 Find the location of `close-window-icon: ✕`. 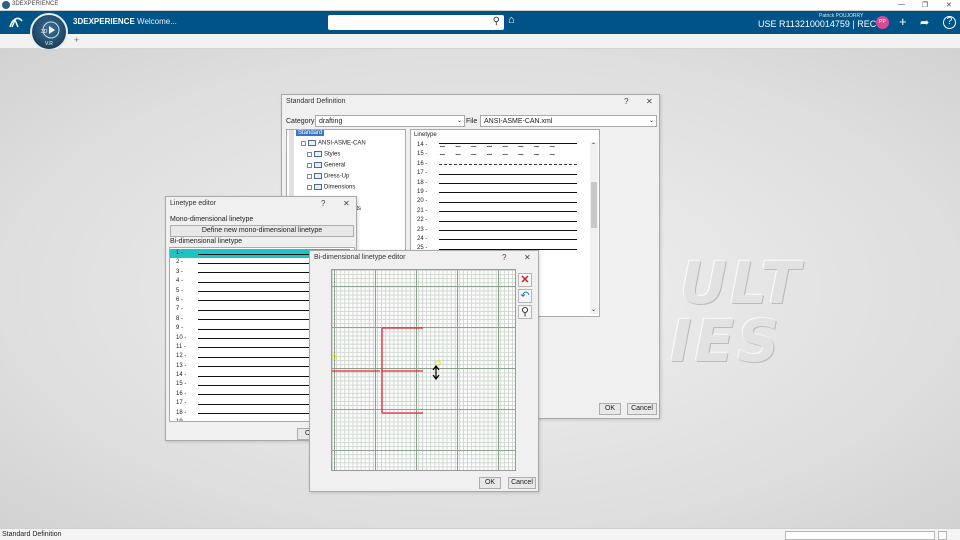

close-window-icon: ✕ is located at coordinates (949, 5).